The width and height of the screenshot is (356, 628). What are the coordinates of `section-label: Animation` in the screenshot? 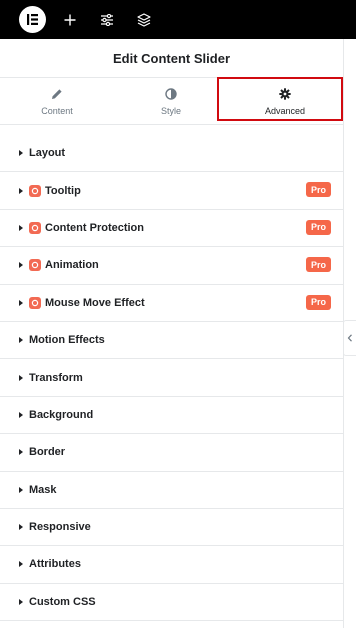 It's located at (72, 265).